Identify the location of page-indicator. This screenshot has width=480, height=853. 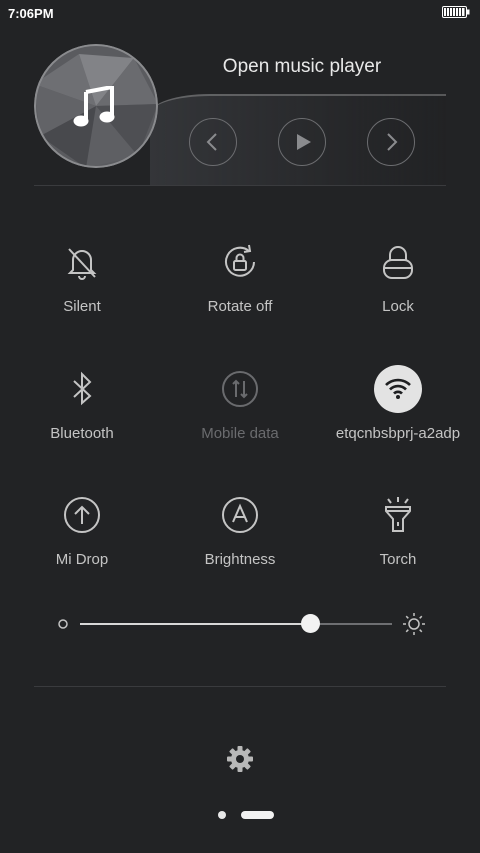
(240, 816).